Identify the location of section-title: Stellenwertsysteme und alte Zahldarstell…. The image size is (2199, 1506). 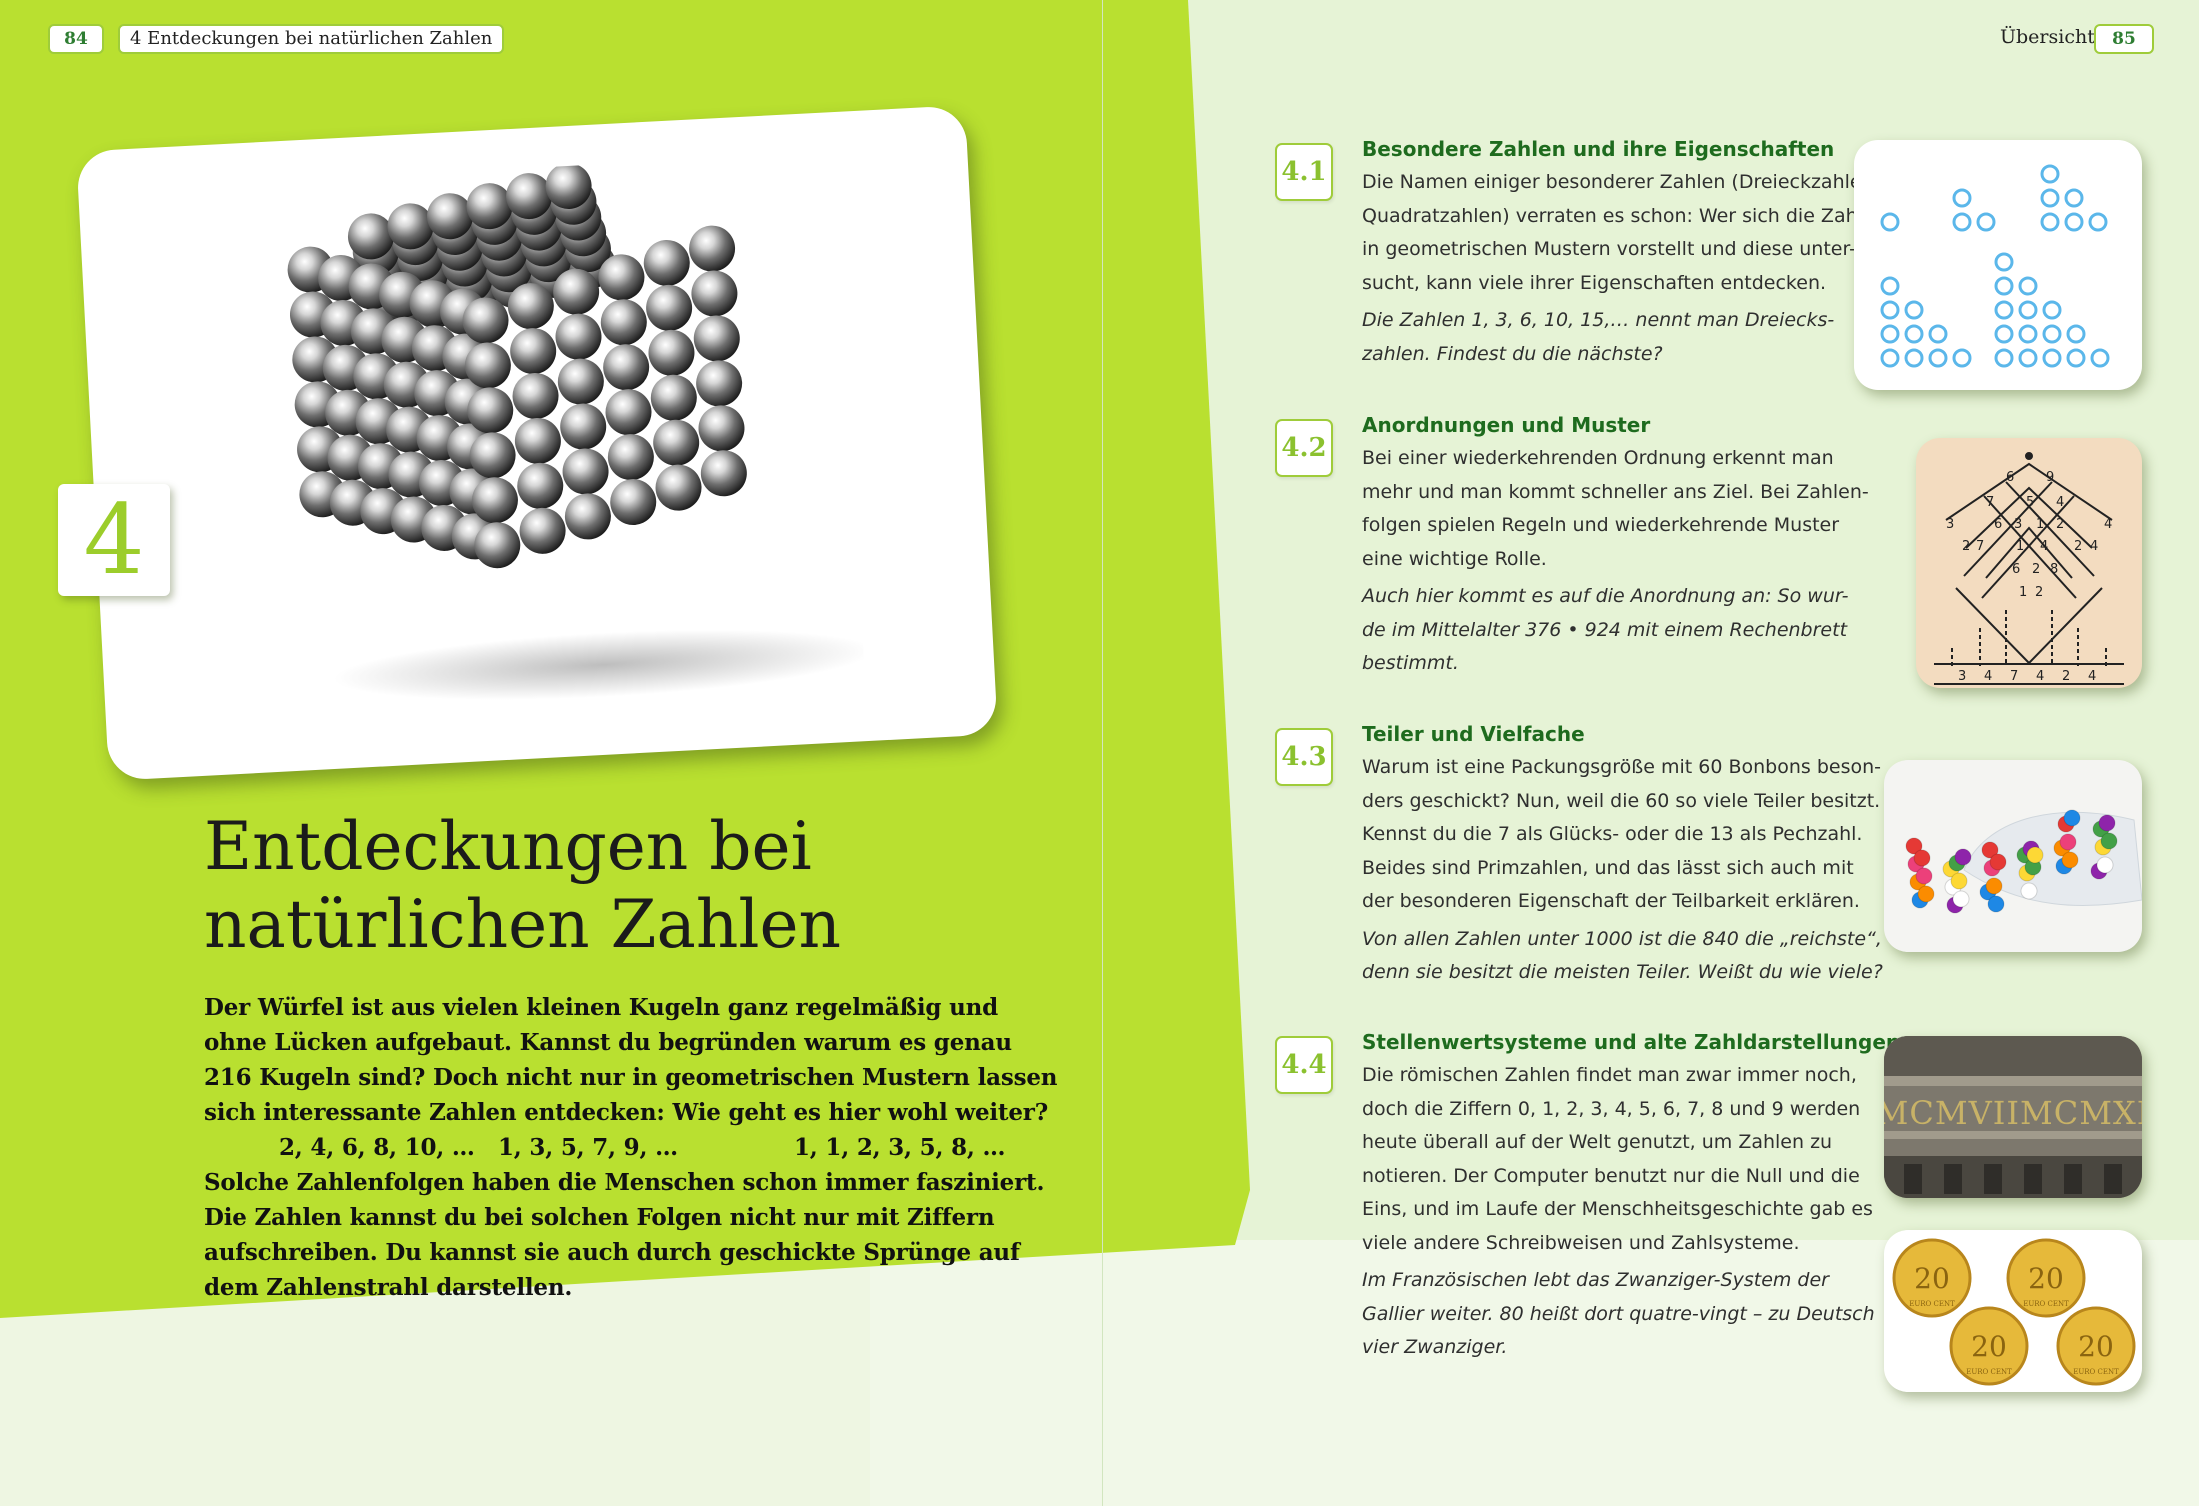
(1631, 1042).